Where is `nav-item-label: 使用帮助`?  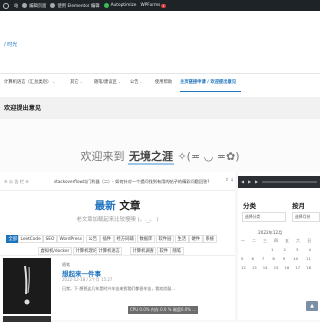 nav-item-label: 使用帮助 is located at coordinates (164, 82).